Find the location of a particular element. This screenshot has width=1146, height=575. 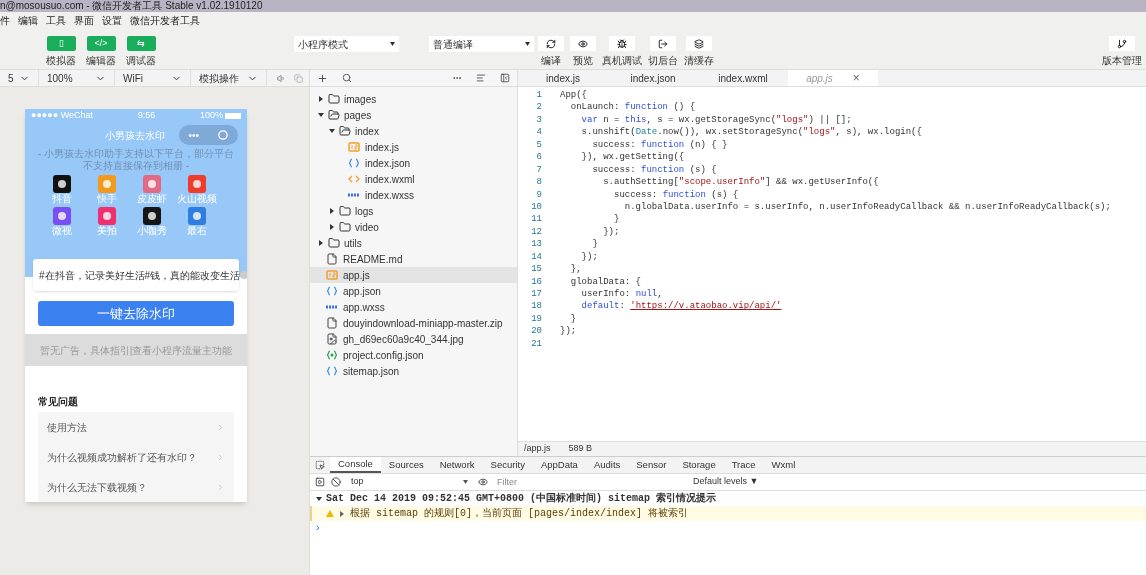

file-item: sitemap.json is located at coordinates (413, 371).